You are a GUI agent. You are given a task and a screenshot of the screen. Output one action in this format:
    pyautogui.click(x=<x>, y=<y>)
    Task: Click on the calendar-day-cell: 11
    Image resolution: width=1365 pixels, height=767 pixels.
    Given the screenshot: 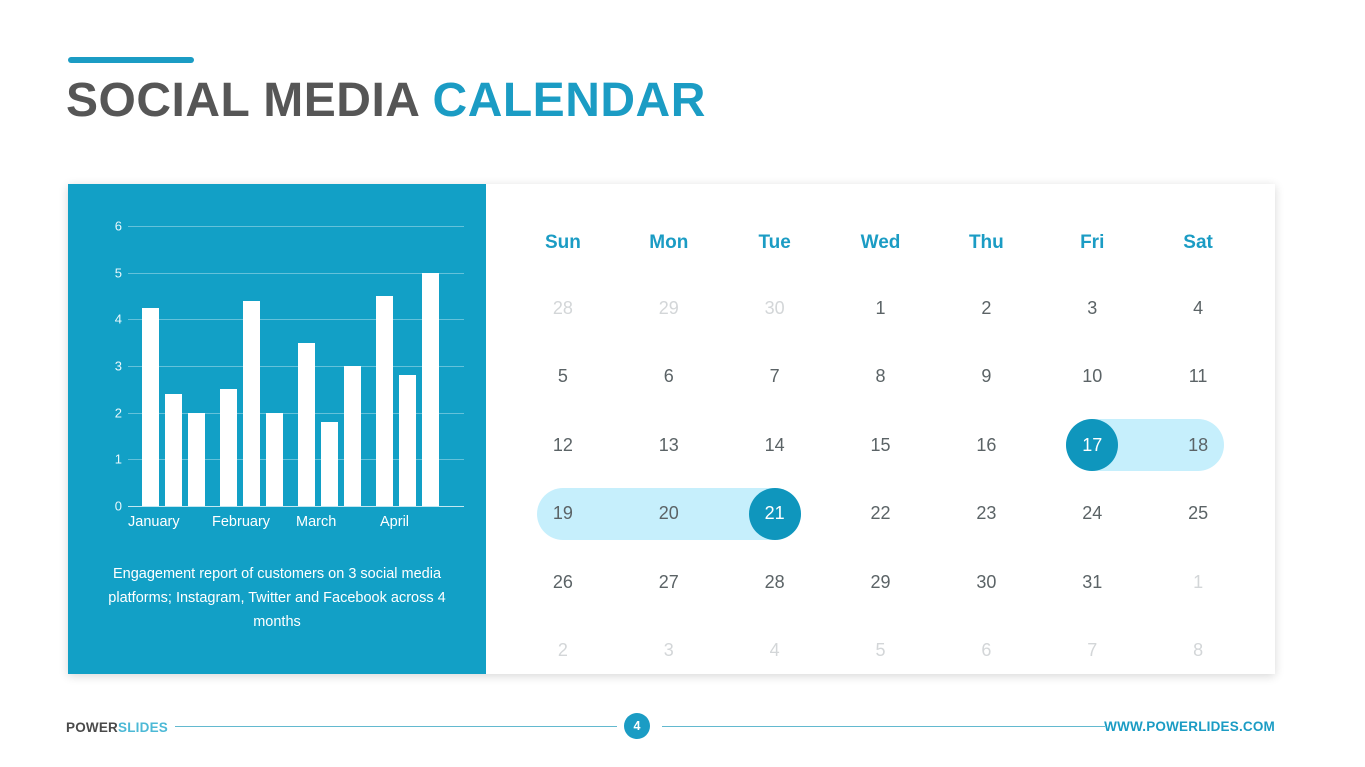 What is the action you would take?
    pyautogui.click(x=1198, y=376)
    